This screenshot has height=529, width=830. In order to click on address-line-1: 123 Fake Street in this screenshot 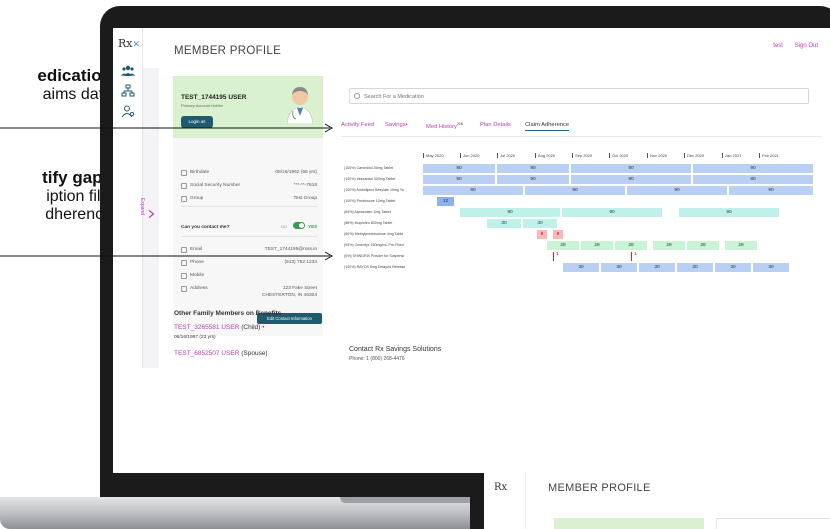, I will do `click(299, 288)`.